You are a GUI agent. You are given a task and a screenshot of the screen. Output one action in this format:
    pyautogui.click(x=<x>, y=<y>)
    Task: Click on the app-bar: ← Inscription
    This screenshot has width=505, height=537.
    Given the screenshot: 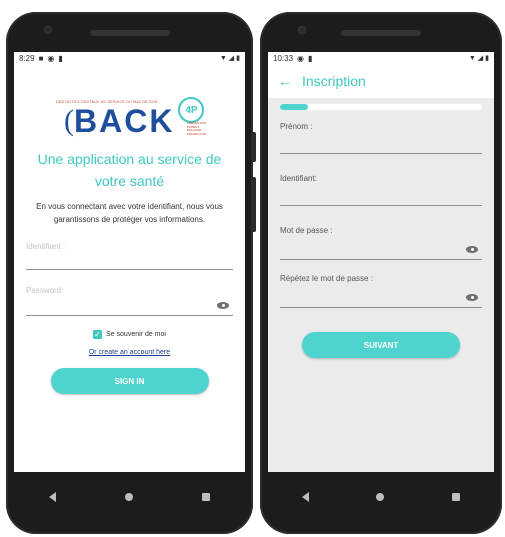 What is the action you would take?
    pyautogui.click(x=381, y=81)
    